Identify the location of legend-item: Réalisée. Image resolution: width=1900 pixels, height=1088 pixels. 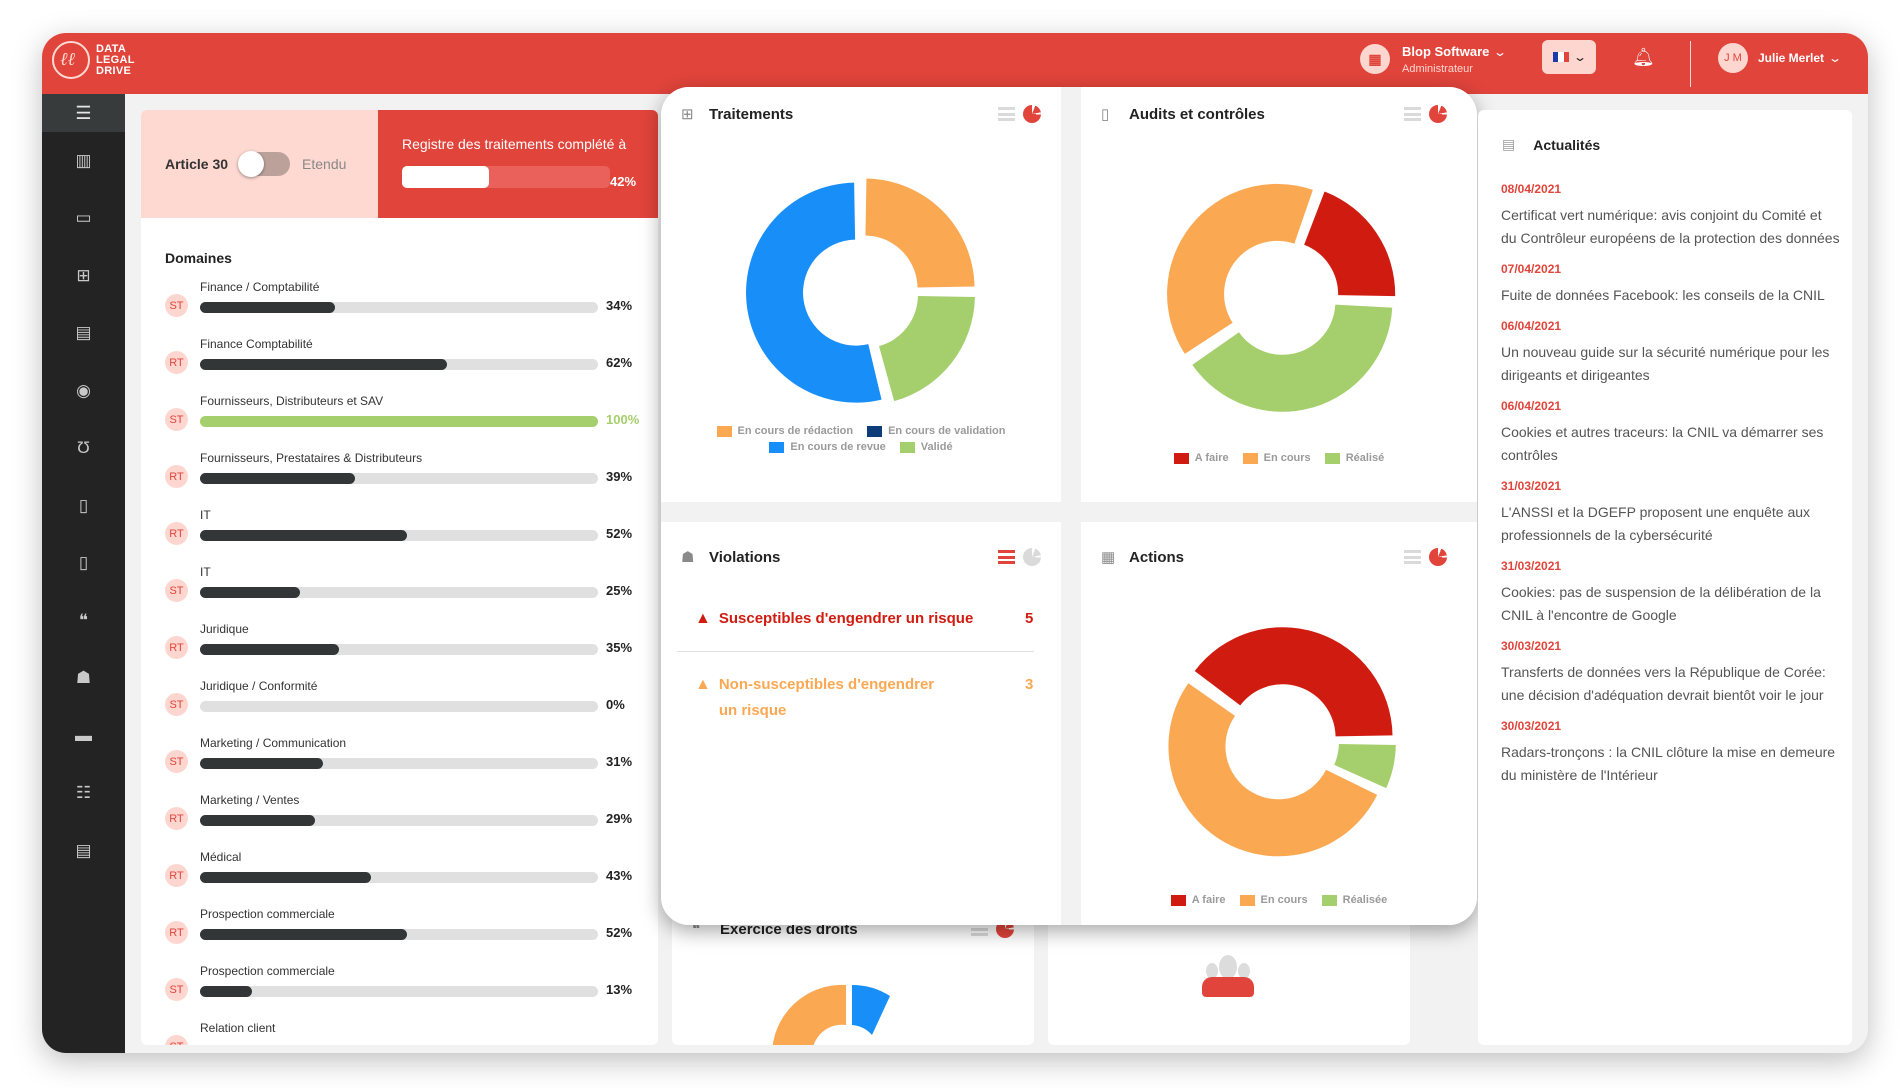
(1354, 900).